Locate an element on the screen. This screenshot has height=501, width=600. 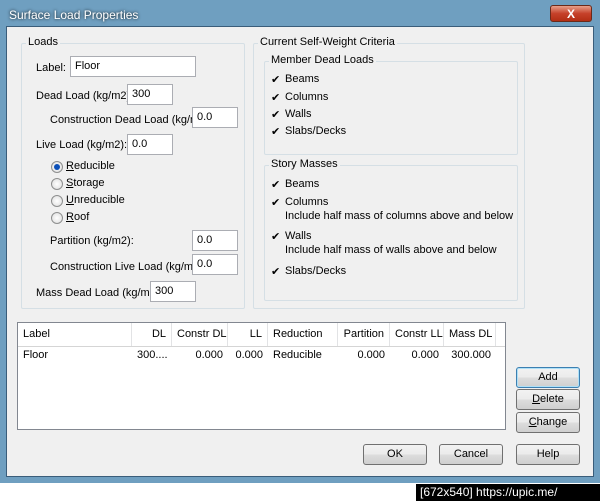
radio-storage is located at coordinates (57, 184).